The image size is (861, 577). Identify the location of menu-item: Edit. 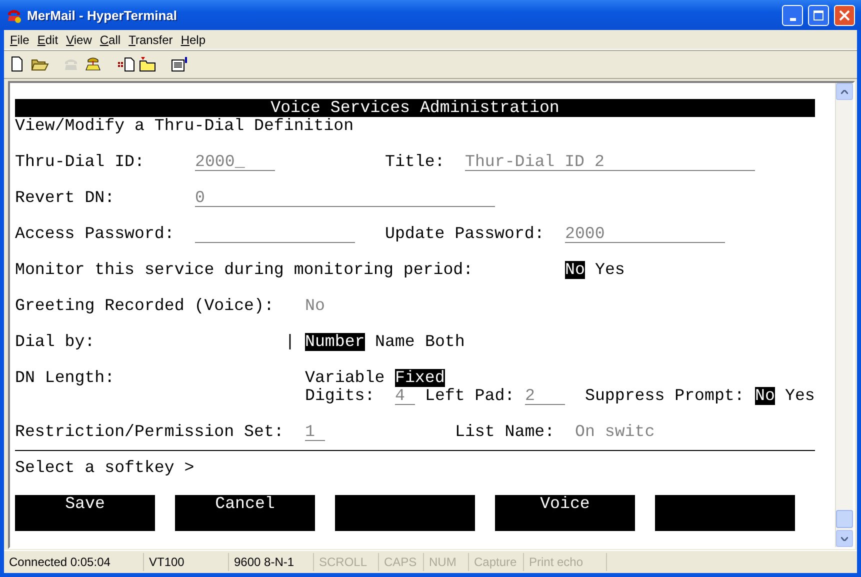
(47, 39).